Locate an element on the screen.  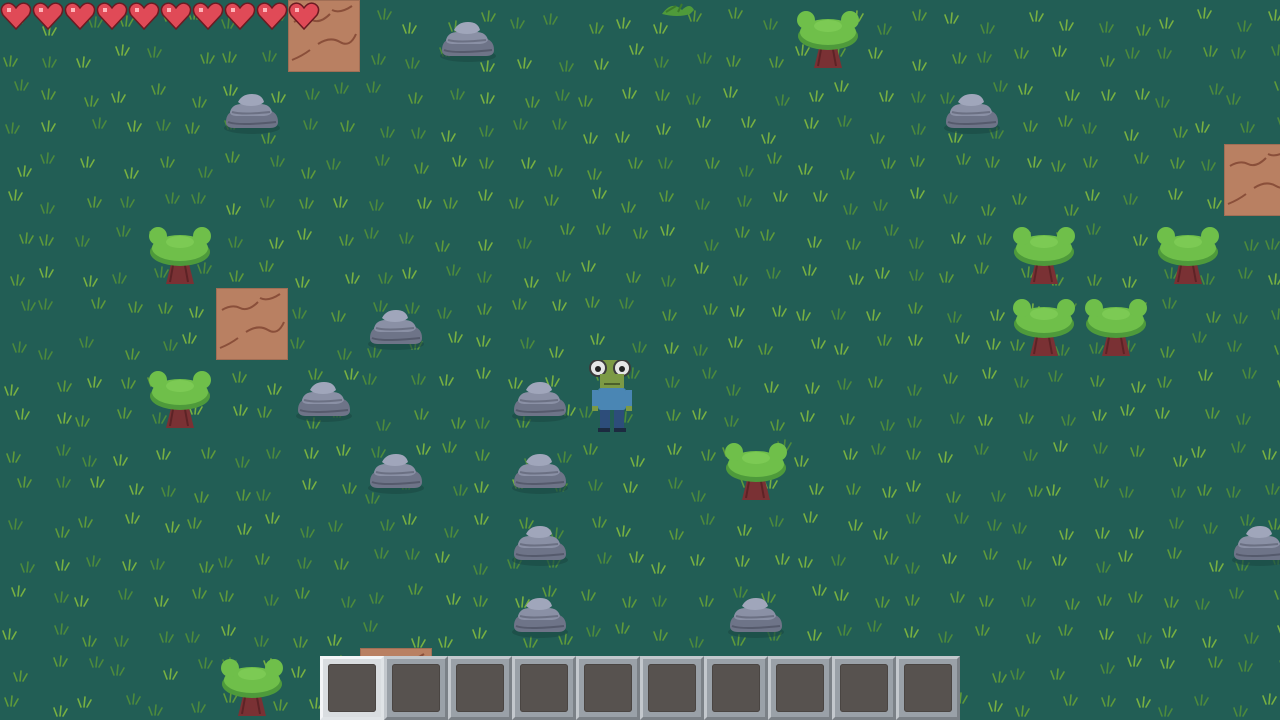
bush is located at coordinates (684, 36).